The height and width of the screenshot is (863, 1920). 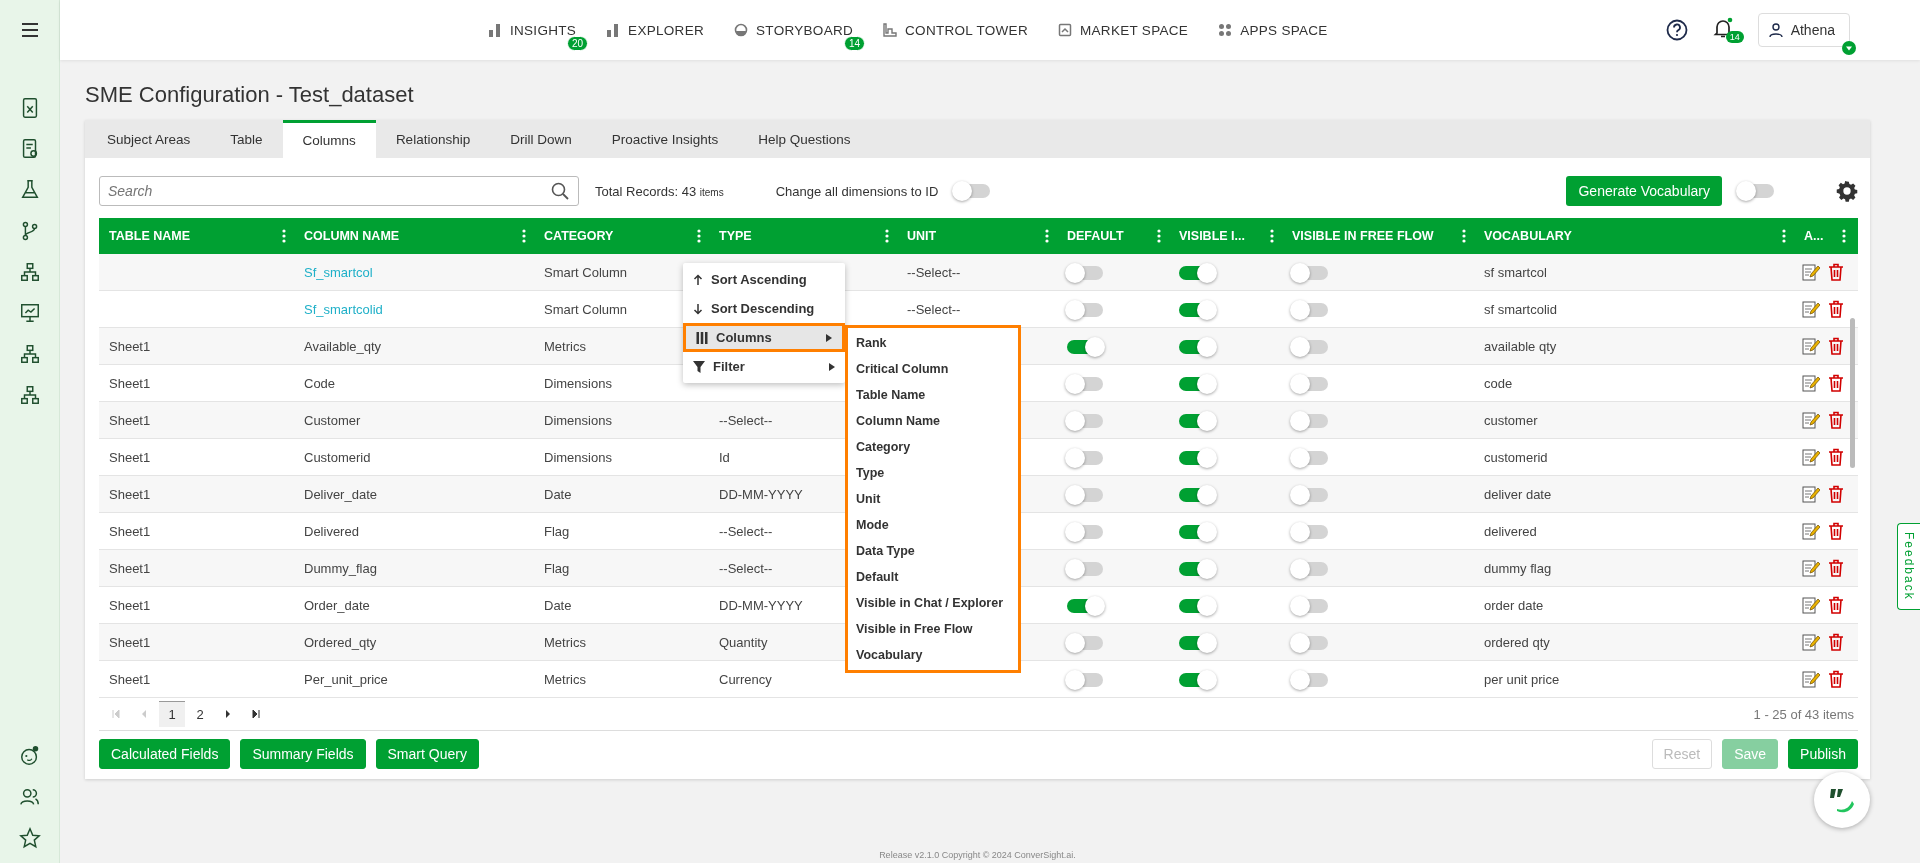 What do you see at coordinates (764, 279) in the screenshot?
I see `menu-item: Sort Ascending` at bounding box center [764, 279].